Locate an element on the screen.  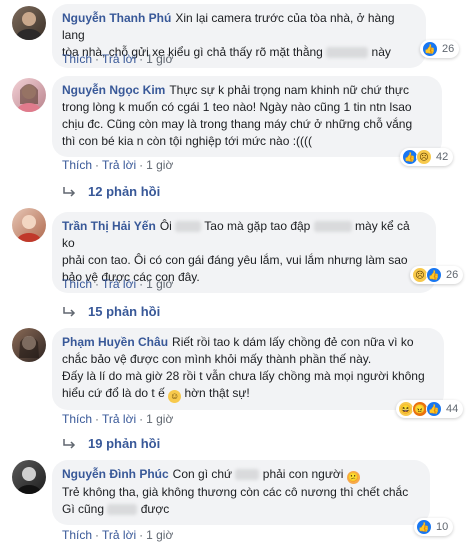
view-replies-link: 19 phản hồi is located at coordinates (111, 443).